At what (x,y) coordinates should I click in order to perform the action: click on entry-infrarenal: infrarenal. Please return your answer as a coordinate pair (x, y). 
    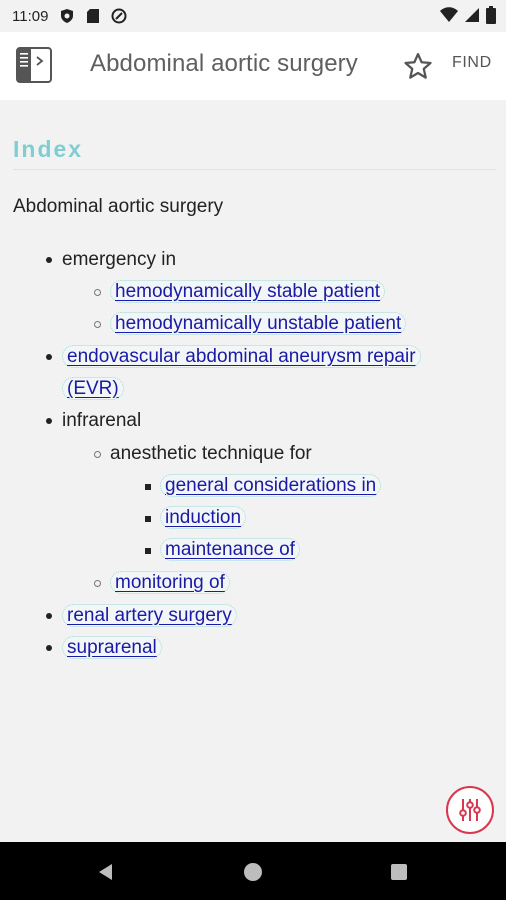
    Looking at the image, I should click on (102, 420).